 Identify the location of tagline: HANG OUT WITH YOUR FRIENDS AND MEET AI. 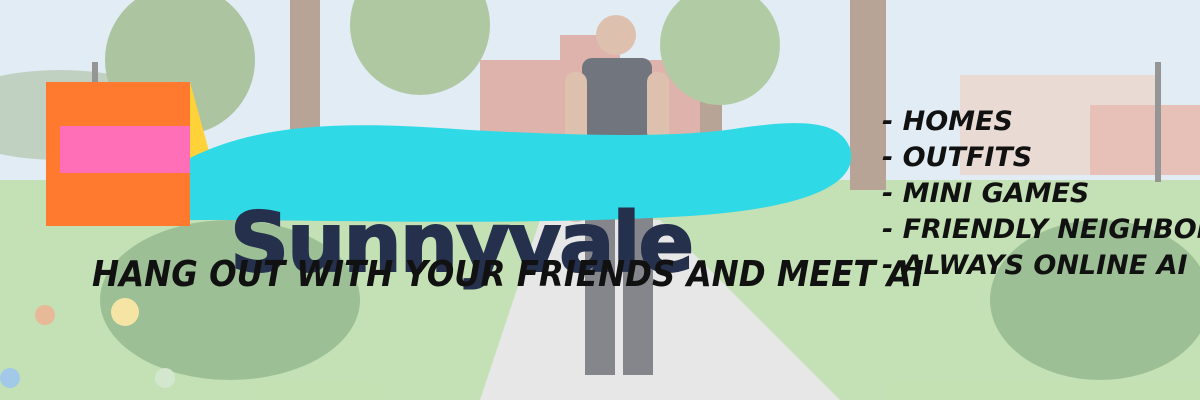
(508, 274).